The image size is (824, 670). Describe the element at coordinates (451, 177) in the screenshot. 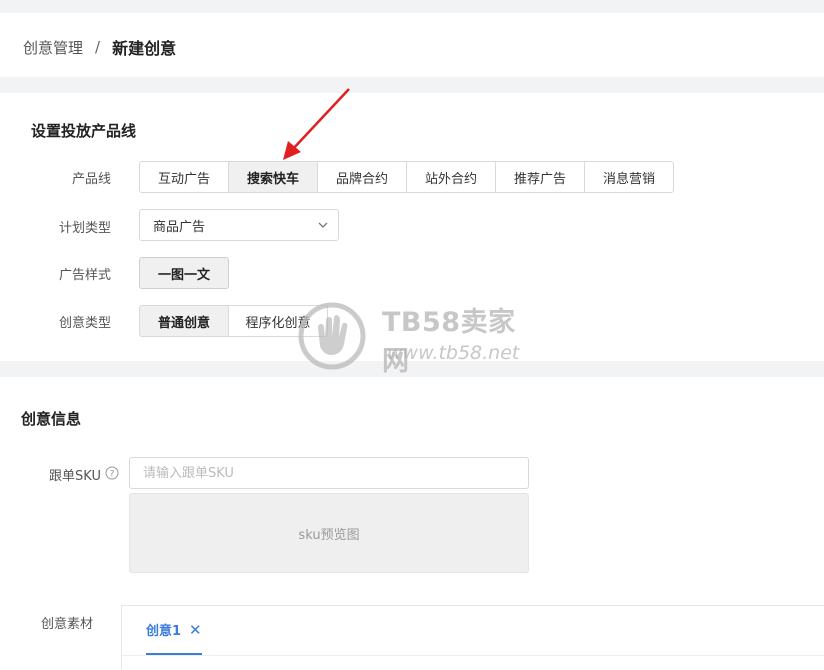

I see `product-line-offsite-contract: 站外合约` at that location.